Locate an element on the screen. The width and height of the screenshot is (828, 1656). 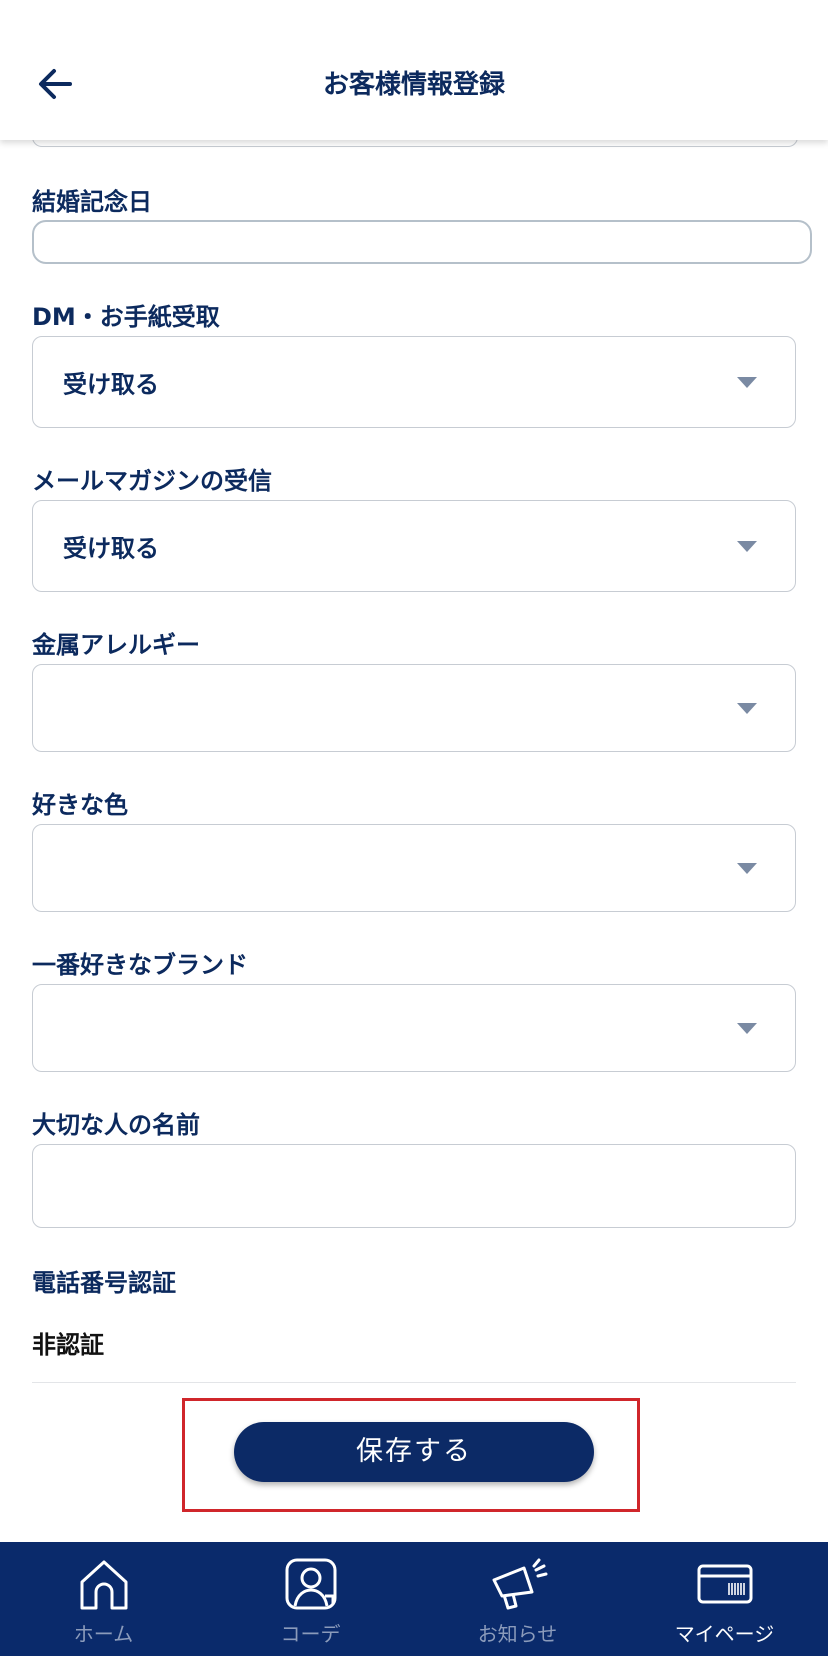
favorite-color-label: 好きな色 is located at coordinates (80, 805).